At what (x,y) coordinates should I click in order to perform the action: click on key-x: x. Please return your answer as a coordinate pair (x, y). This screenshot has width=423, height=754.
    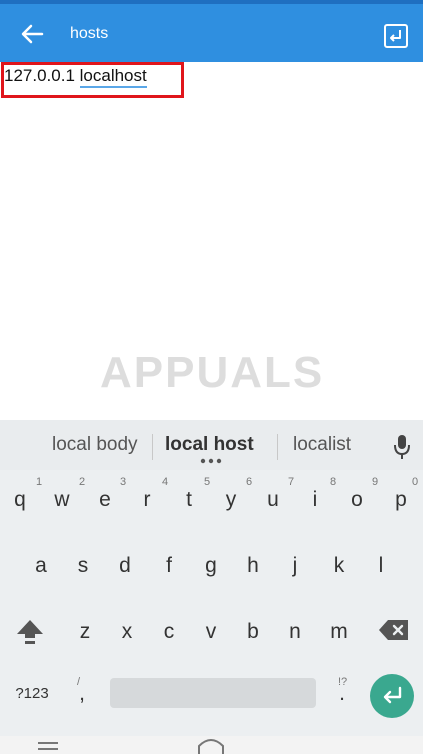
    Looking at the image, I should click on (127, 632).